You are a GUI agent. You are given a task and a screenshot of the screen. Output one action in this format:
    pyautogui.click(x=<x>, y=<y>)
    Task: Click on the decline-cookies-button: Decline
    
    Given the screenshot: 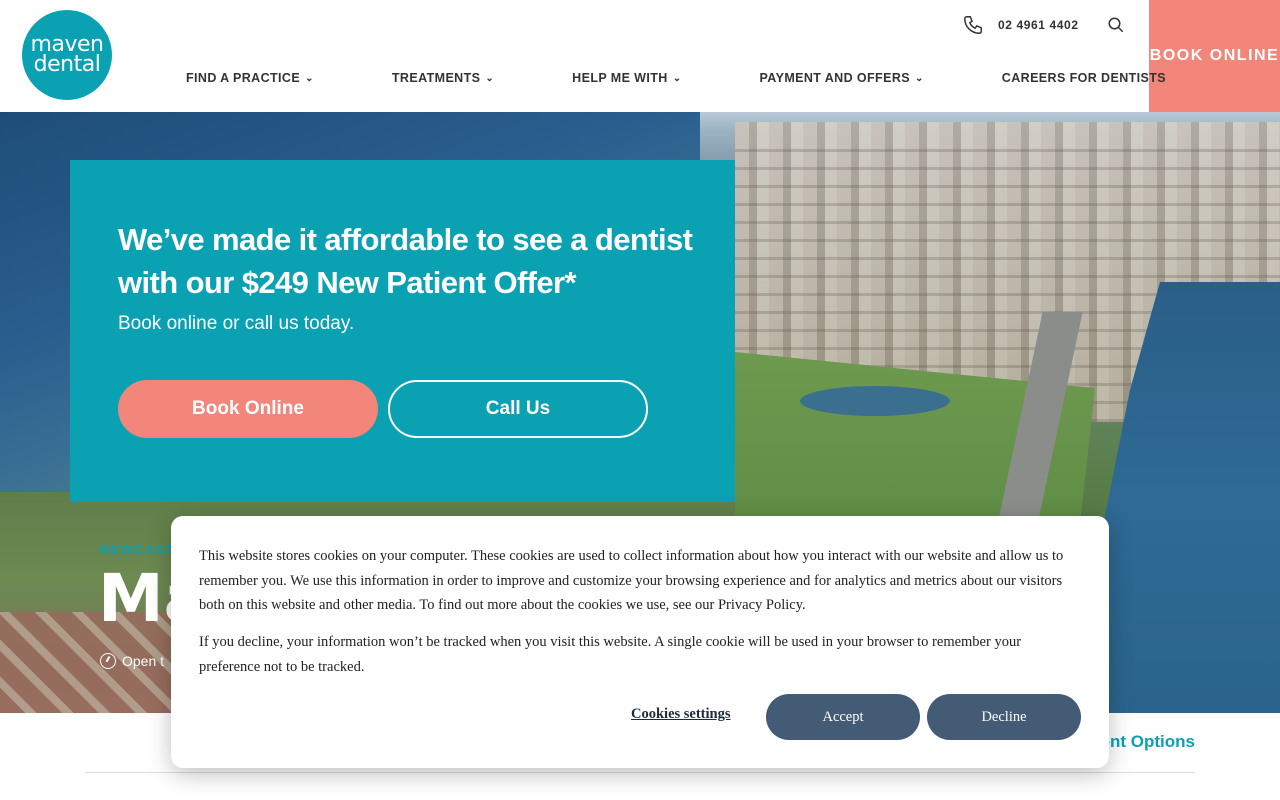 What is the action you would take?
    pyautogui.click(x=1004, y=717)
    